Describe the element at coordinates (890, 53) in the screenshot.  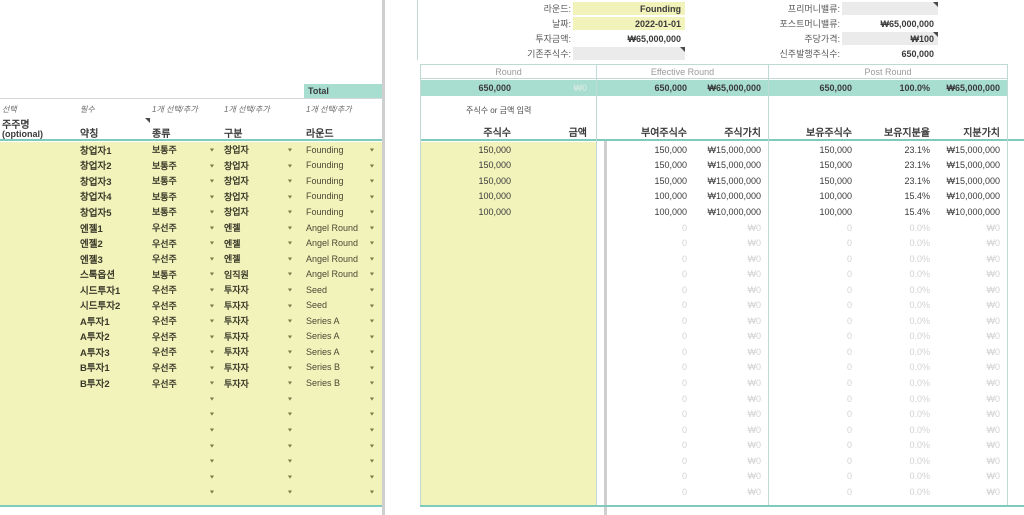
I see `valuation-field-value-3: 650,000` at that location.